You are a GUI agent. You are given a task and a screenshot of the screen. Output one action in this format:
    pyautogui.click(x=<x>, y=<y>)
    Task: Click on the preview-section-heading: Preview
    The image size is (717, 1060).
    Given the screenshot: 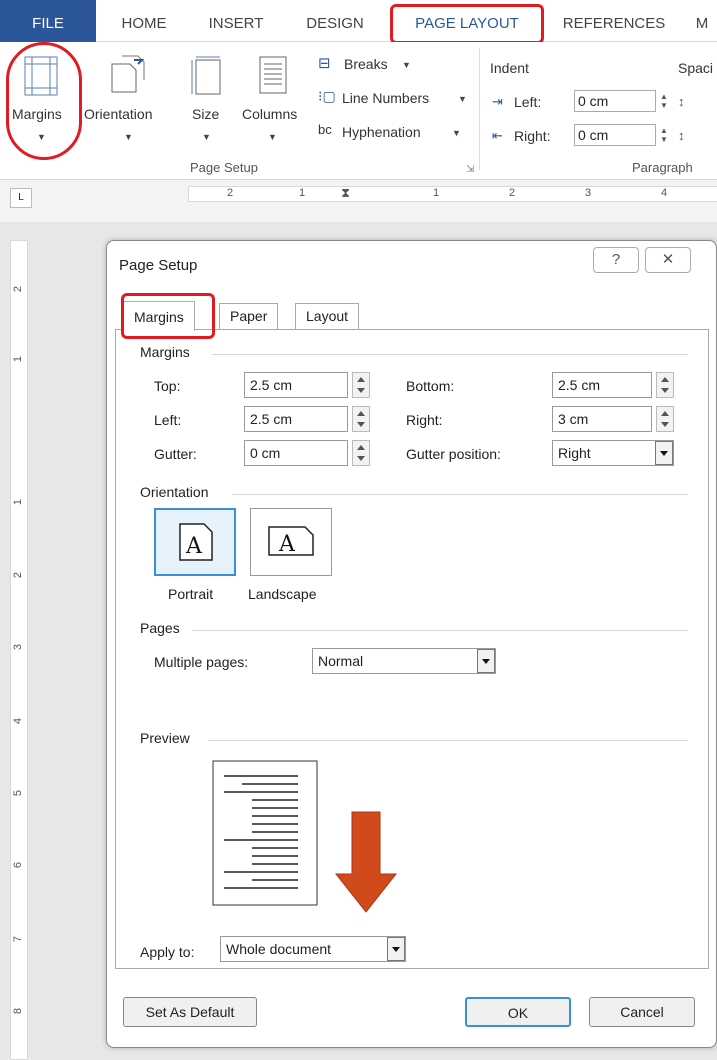 What is the action you would take?
    pyautogui.click(x=165, y=738)
    